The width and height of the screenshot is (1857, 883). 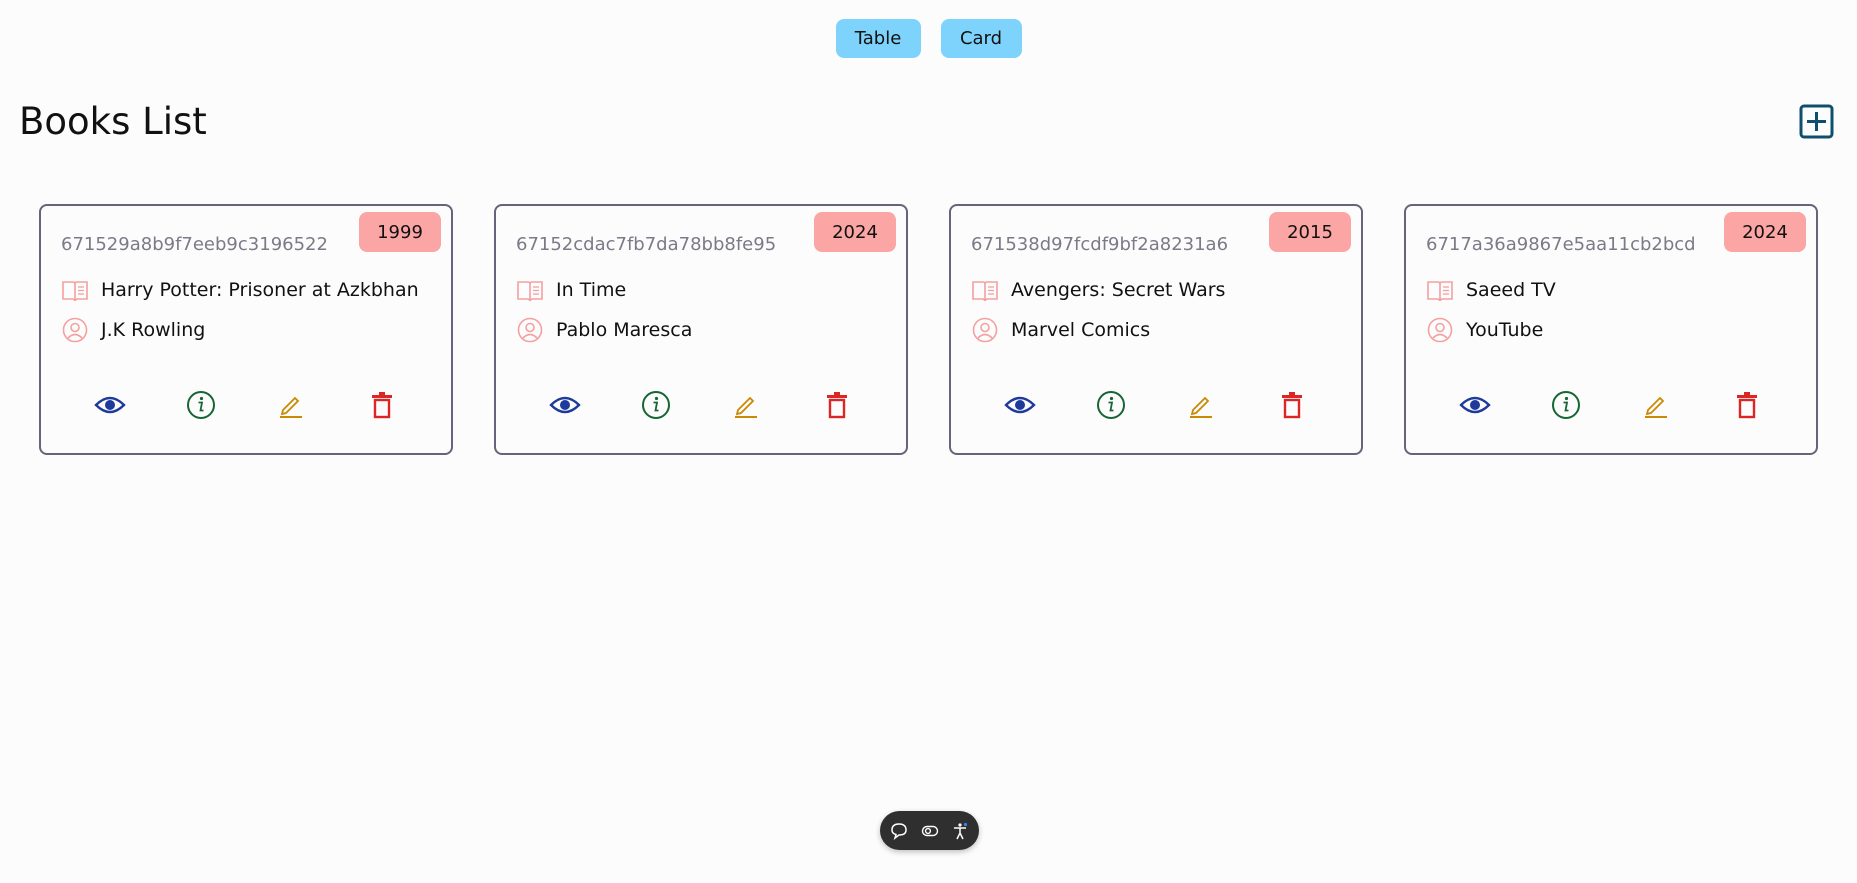 What do you see at coordinates (113, 121) in the screenshot?
I see `page-title: Books List` at bounding box center [113, 121].